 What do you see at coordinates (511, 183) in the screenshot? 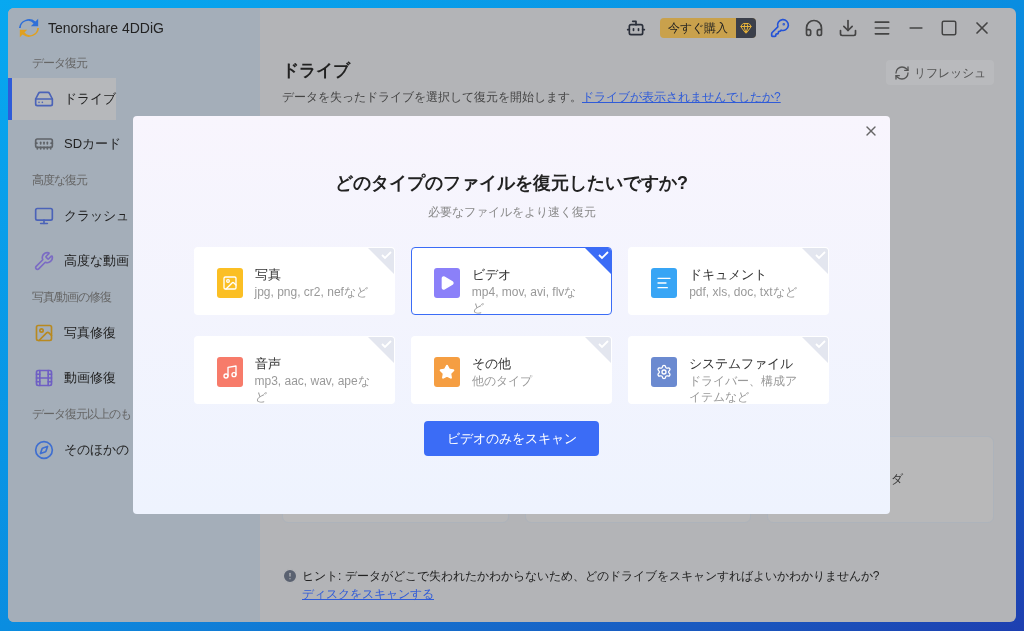
I see `dialog-title: どのタイプのファイルを復元したいですか?` at bounding box center [511, 183].